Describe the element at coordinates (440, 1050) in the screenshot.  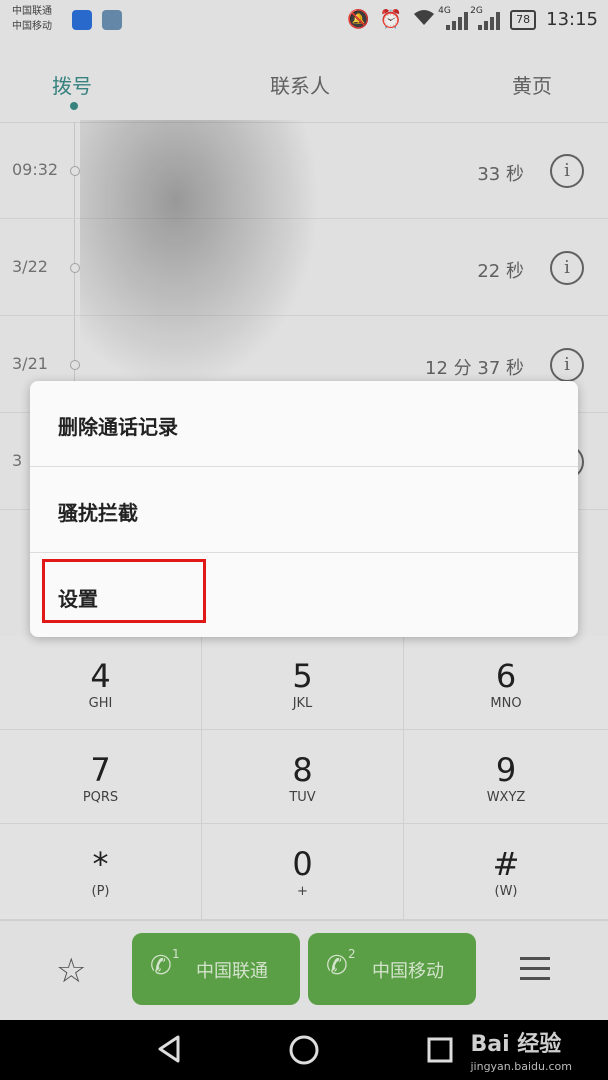
I see `recents-icon` at that location.